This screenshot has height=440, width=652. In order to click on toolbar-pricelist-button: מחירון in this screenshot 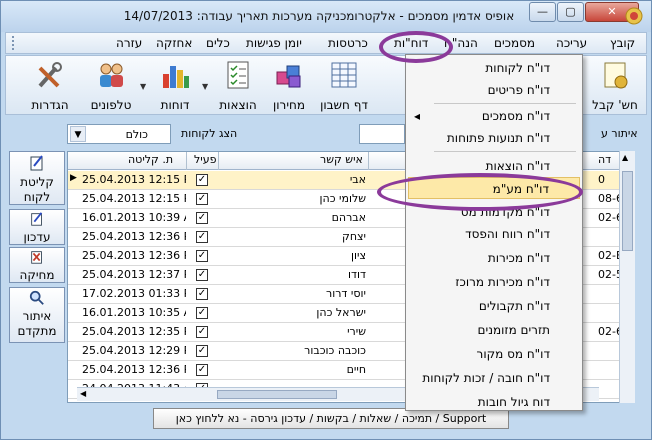, I will do `click(289, 86)`.